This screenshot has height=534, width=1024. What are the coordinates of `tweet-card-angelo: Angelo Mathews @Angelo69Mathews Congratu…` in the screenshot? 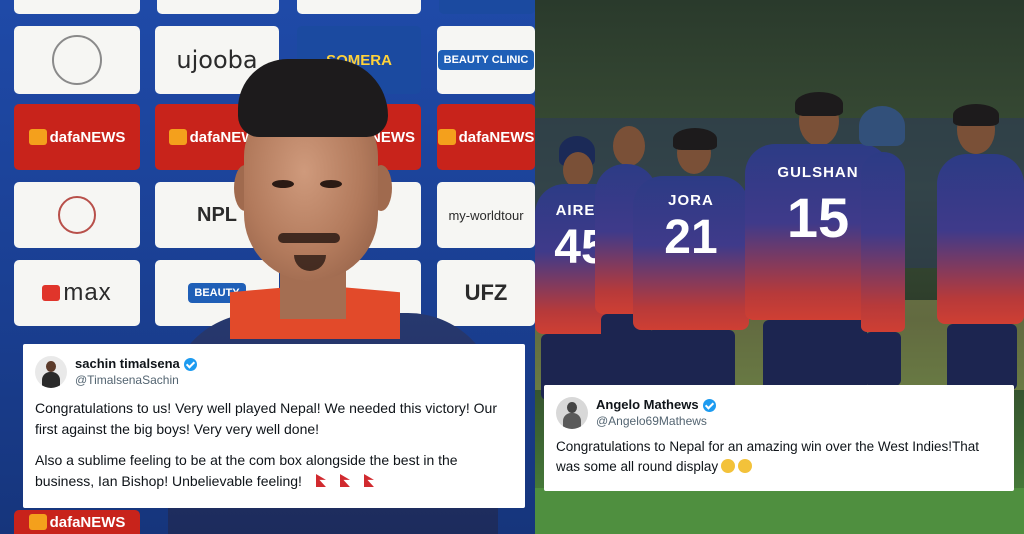 It's located at (779, 438).